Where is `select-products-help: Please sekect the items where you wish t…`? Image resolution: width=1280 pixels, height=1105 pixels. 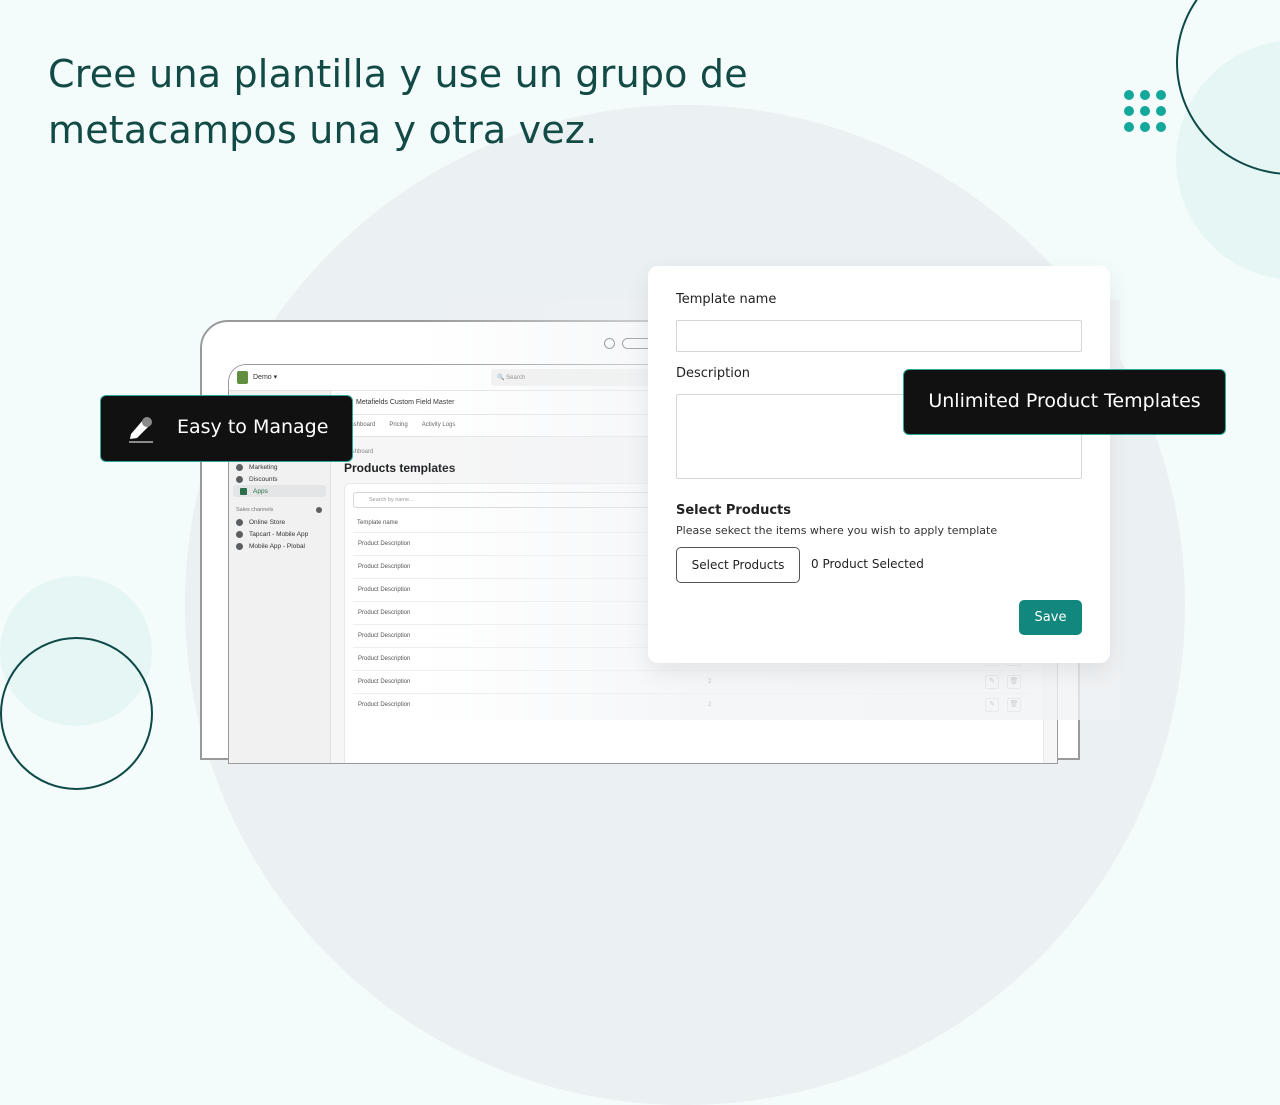
select-products-help: Please sekect the items where you wish t… is located at coordinates (837, 530).